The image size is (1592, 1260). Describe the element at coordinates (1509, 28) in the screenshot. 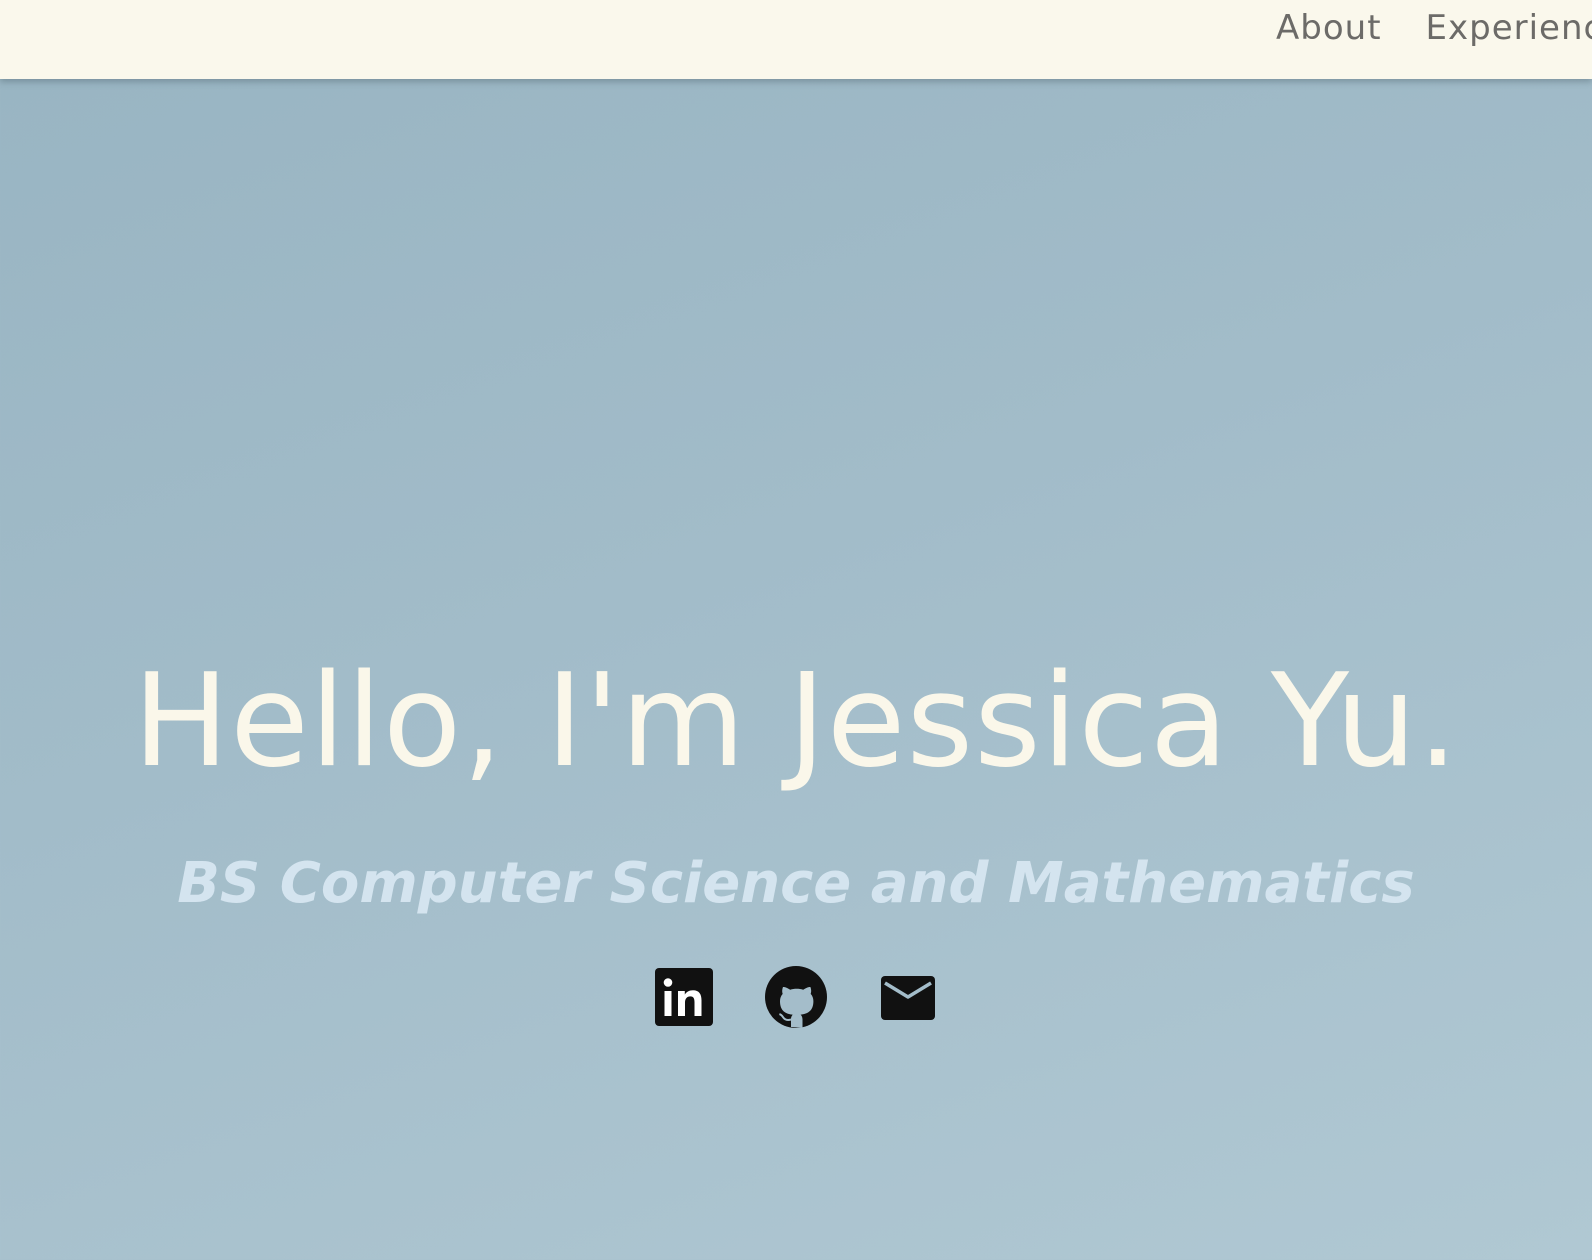

I see `nav-link-experience: Experience` at that location.